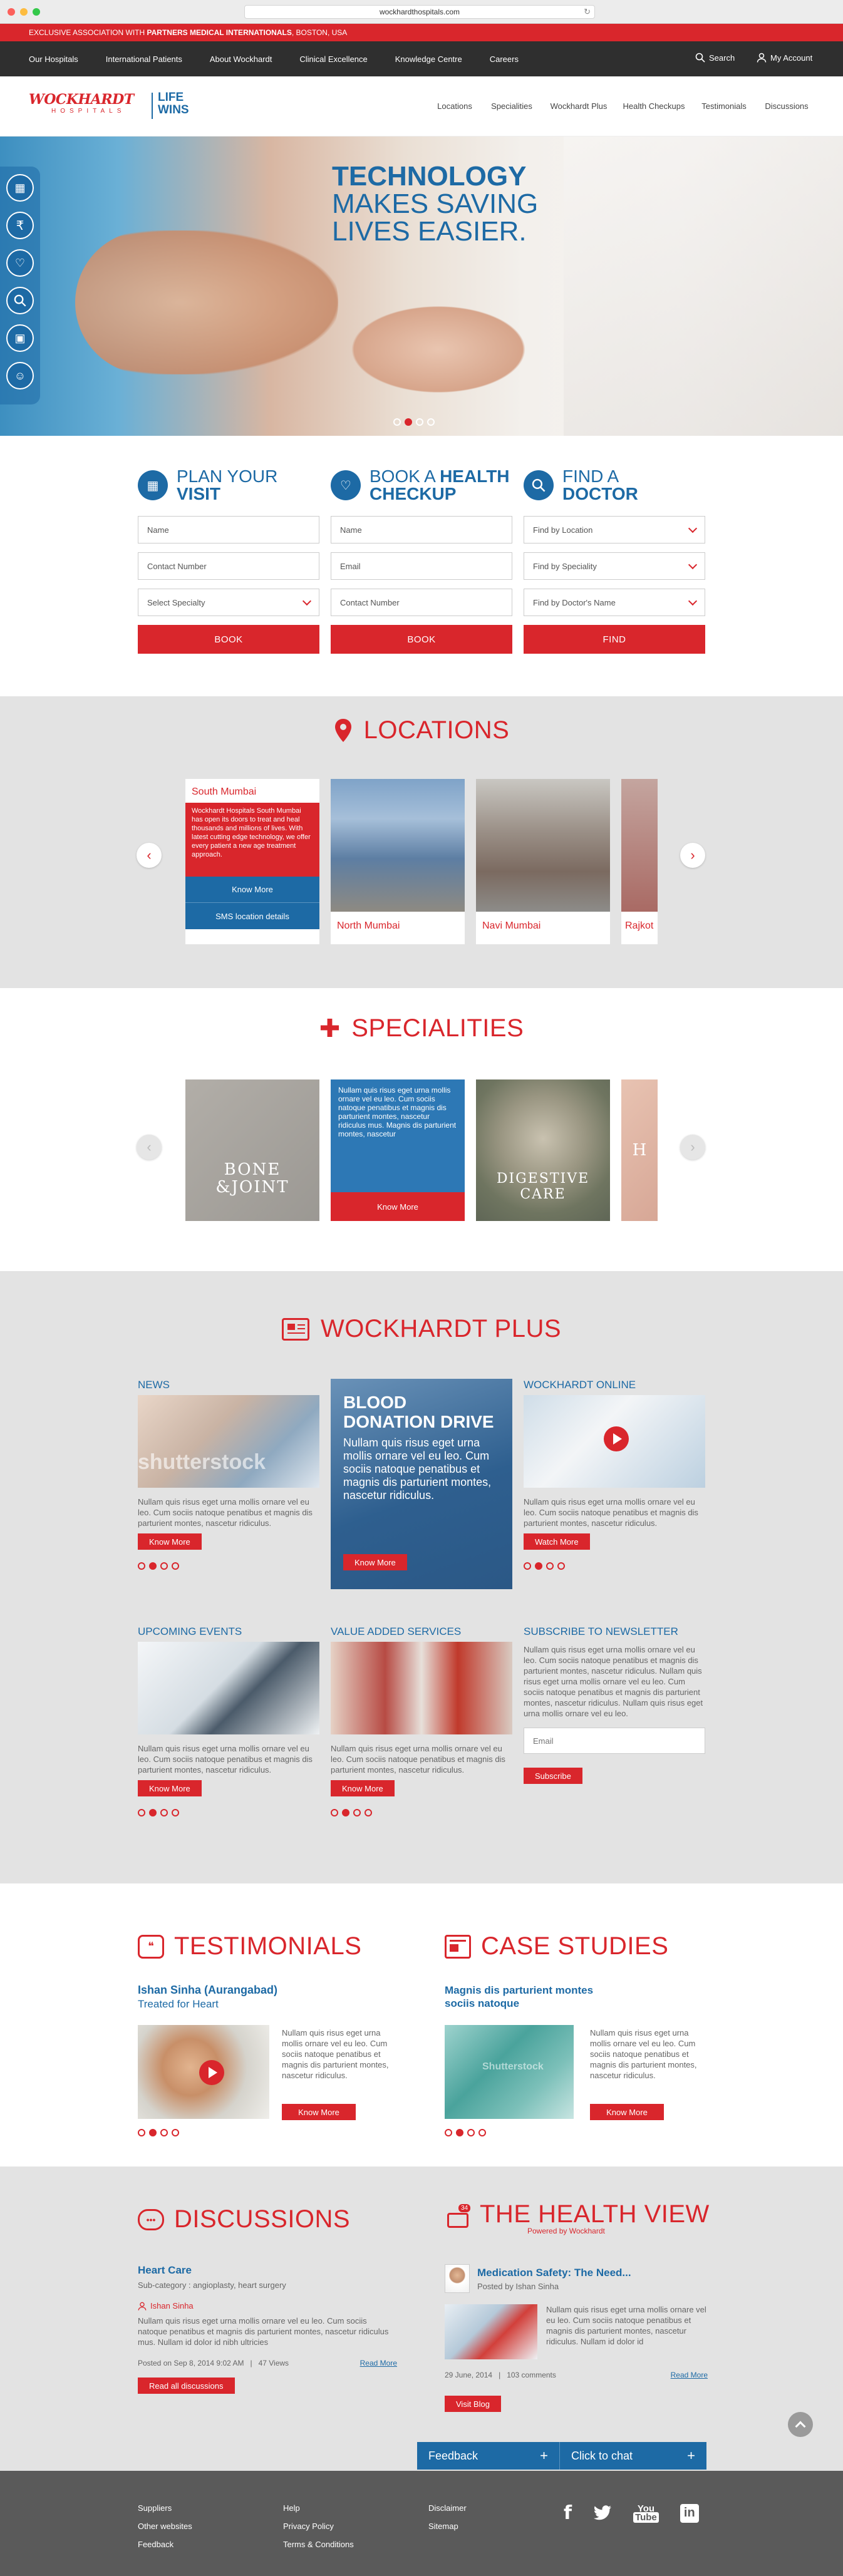 The height and width of the screenshot is (2576, 843). I want to click on case-study-carousel-dots, so click(465, 2132).